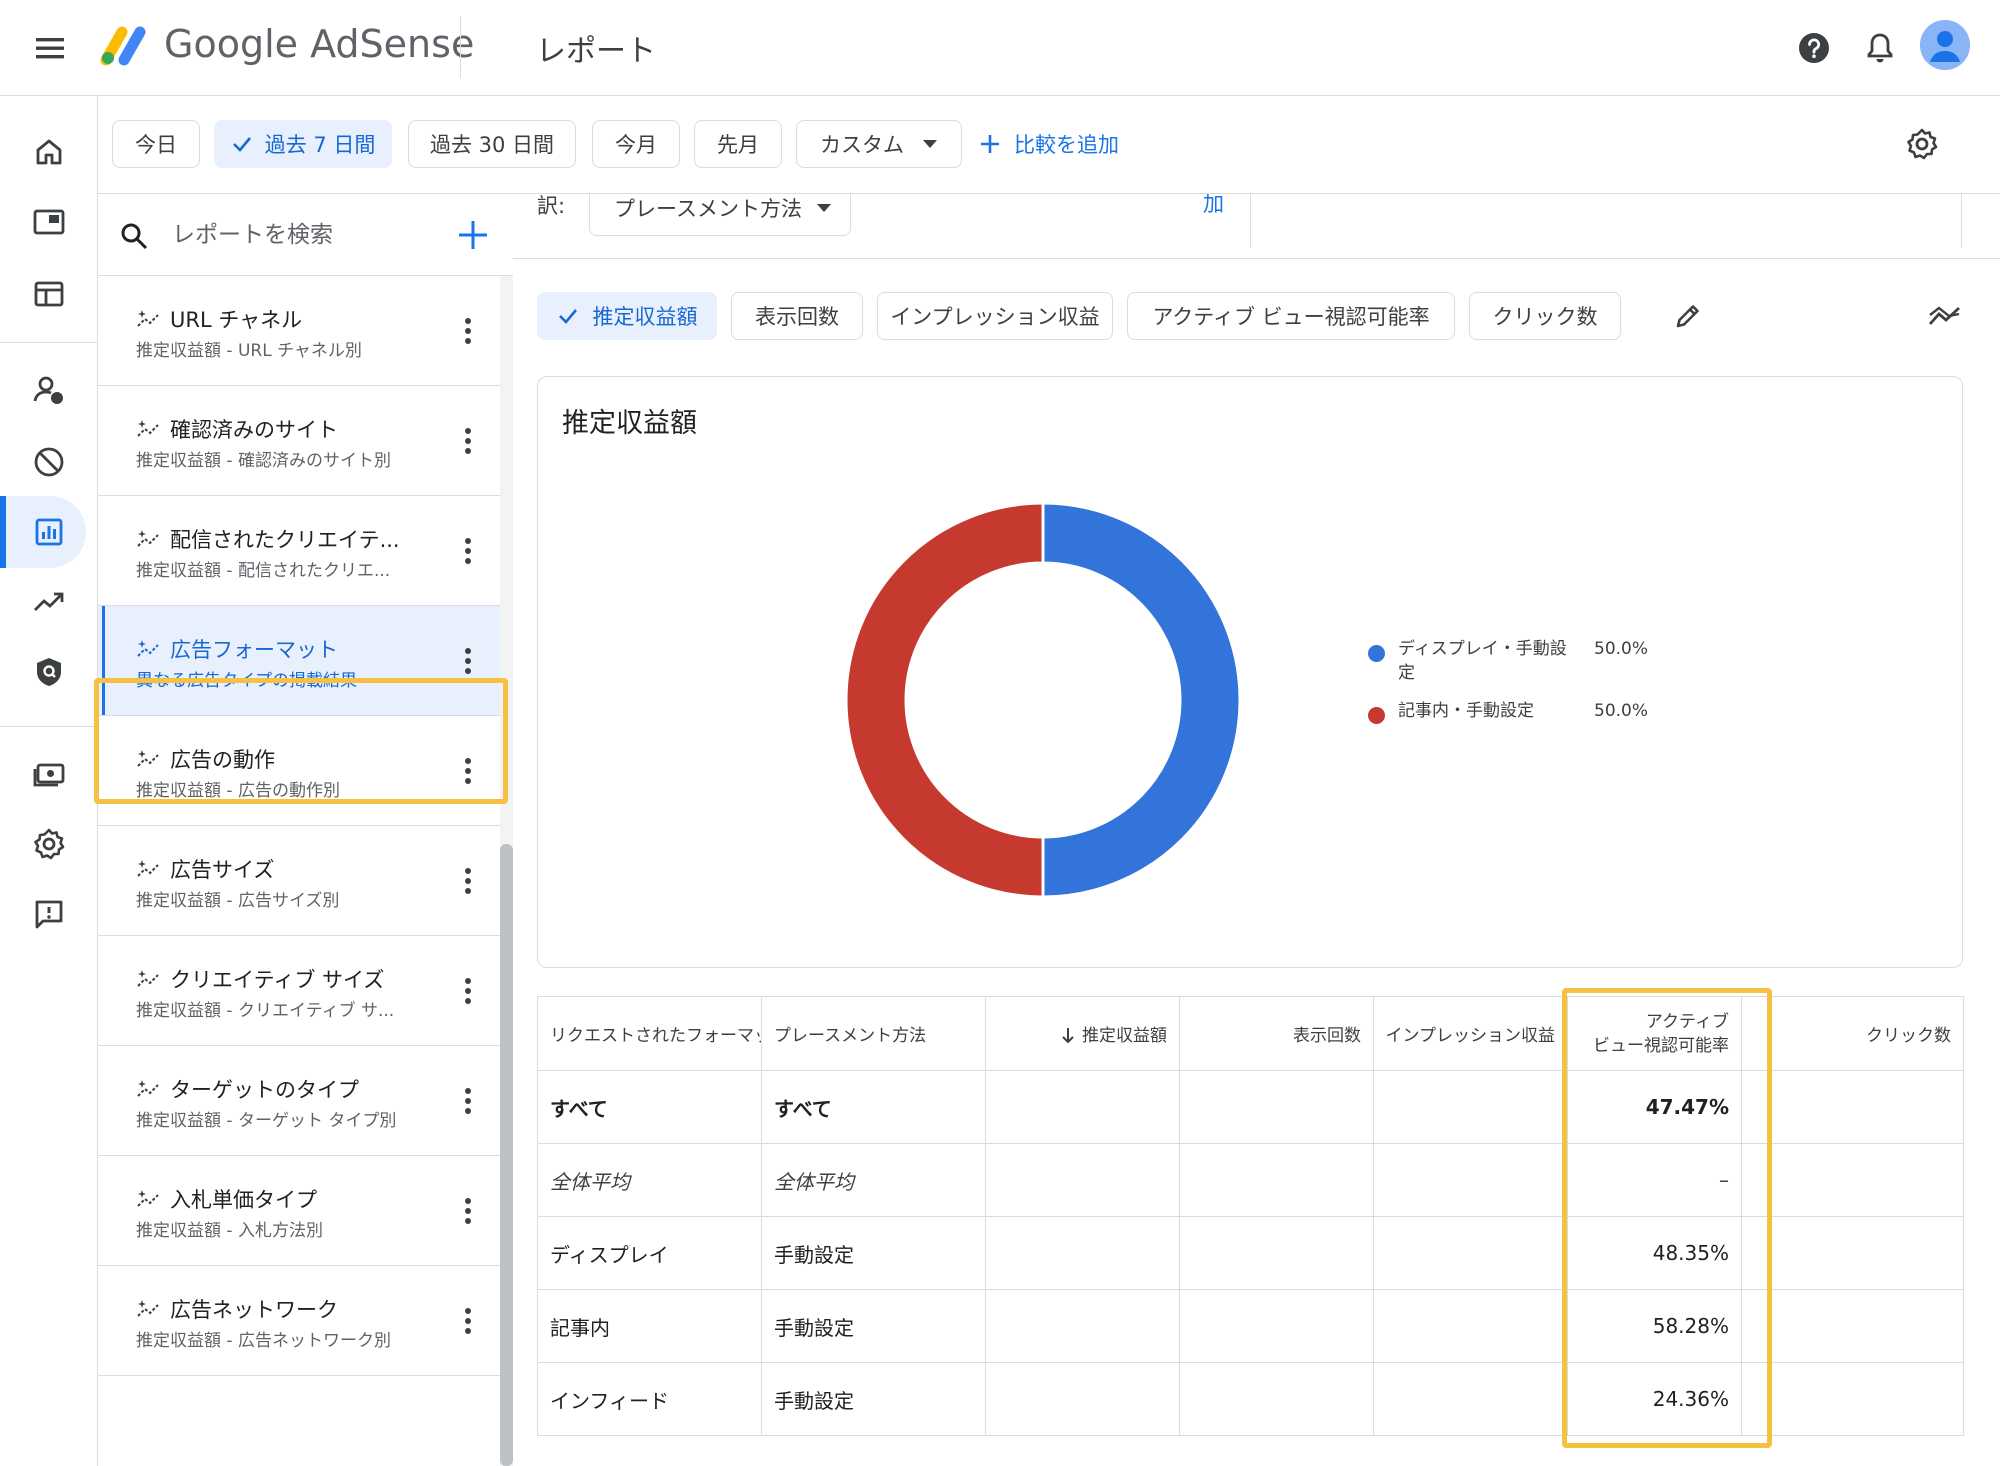 The height and width of the screenshot is (1466, 2000). Describe the element at coordinates (627, 316) in the screenshot. I see `metric-chip-estimated-earnings: 推定収益額` at that location.